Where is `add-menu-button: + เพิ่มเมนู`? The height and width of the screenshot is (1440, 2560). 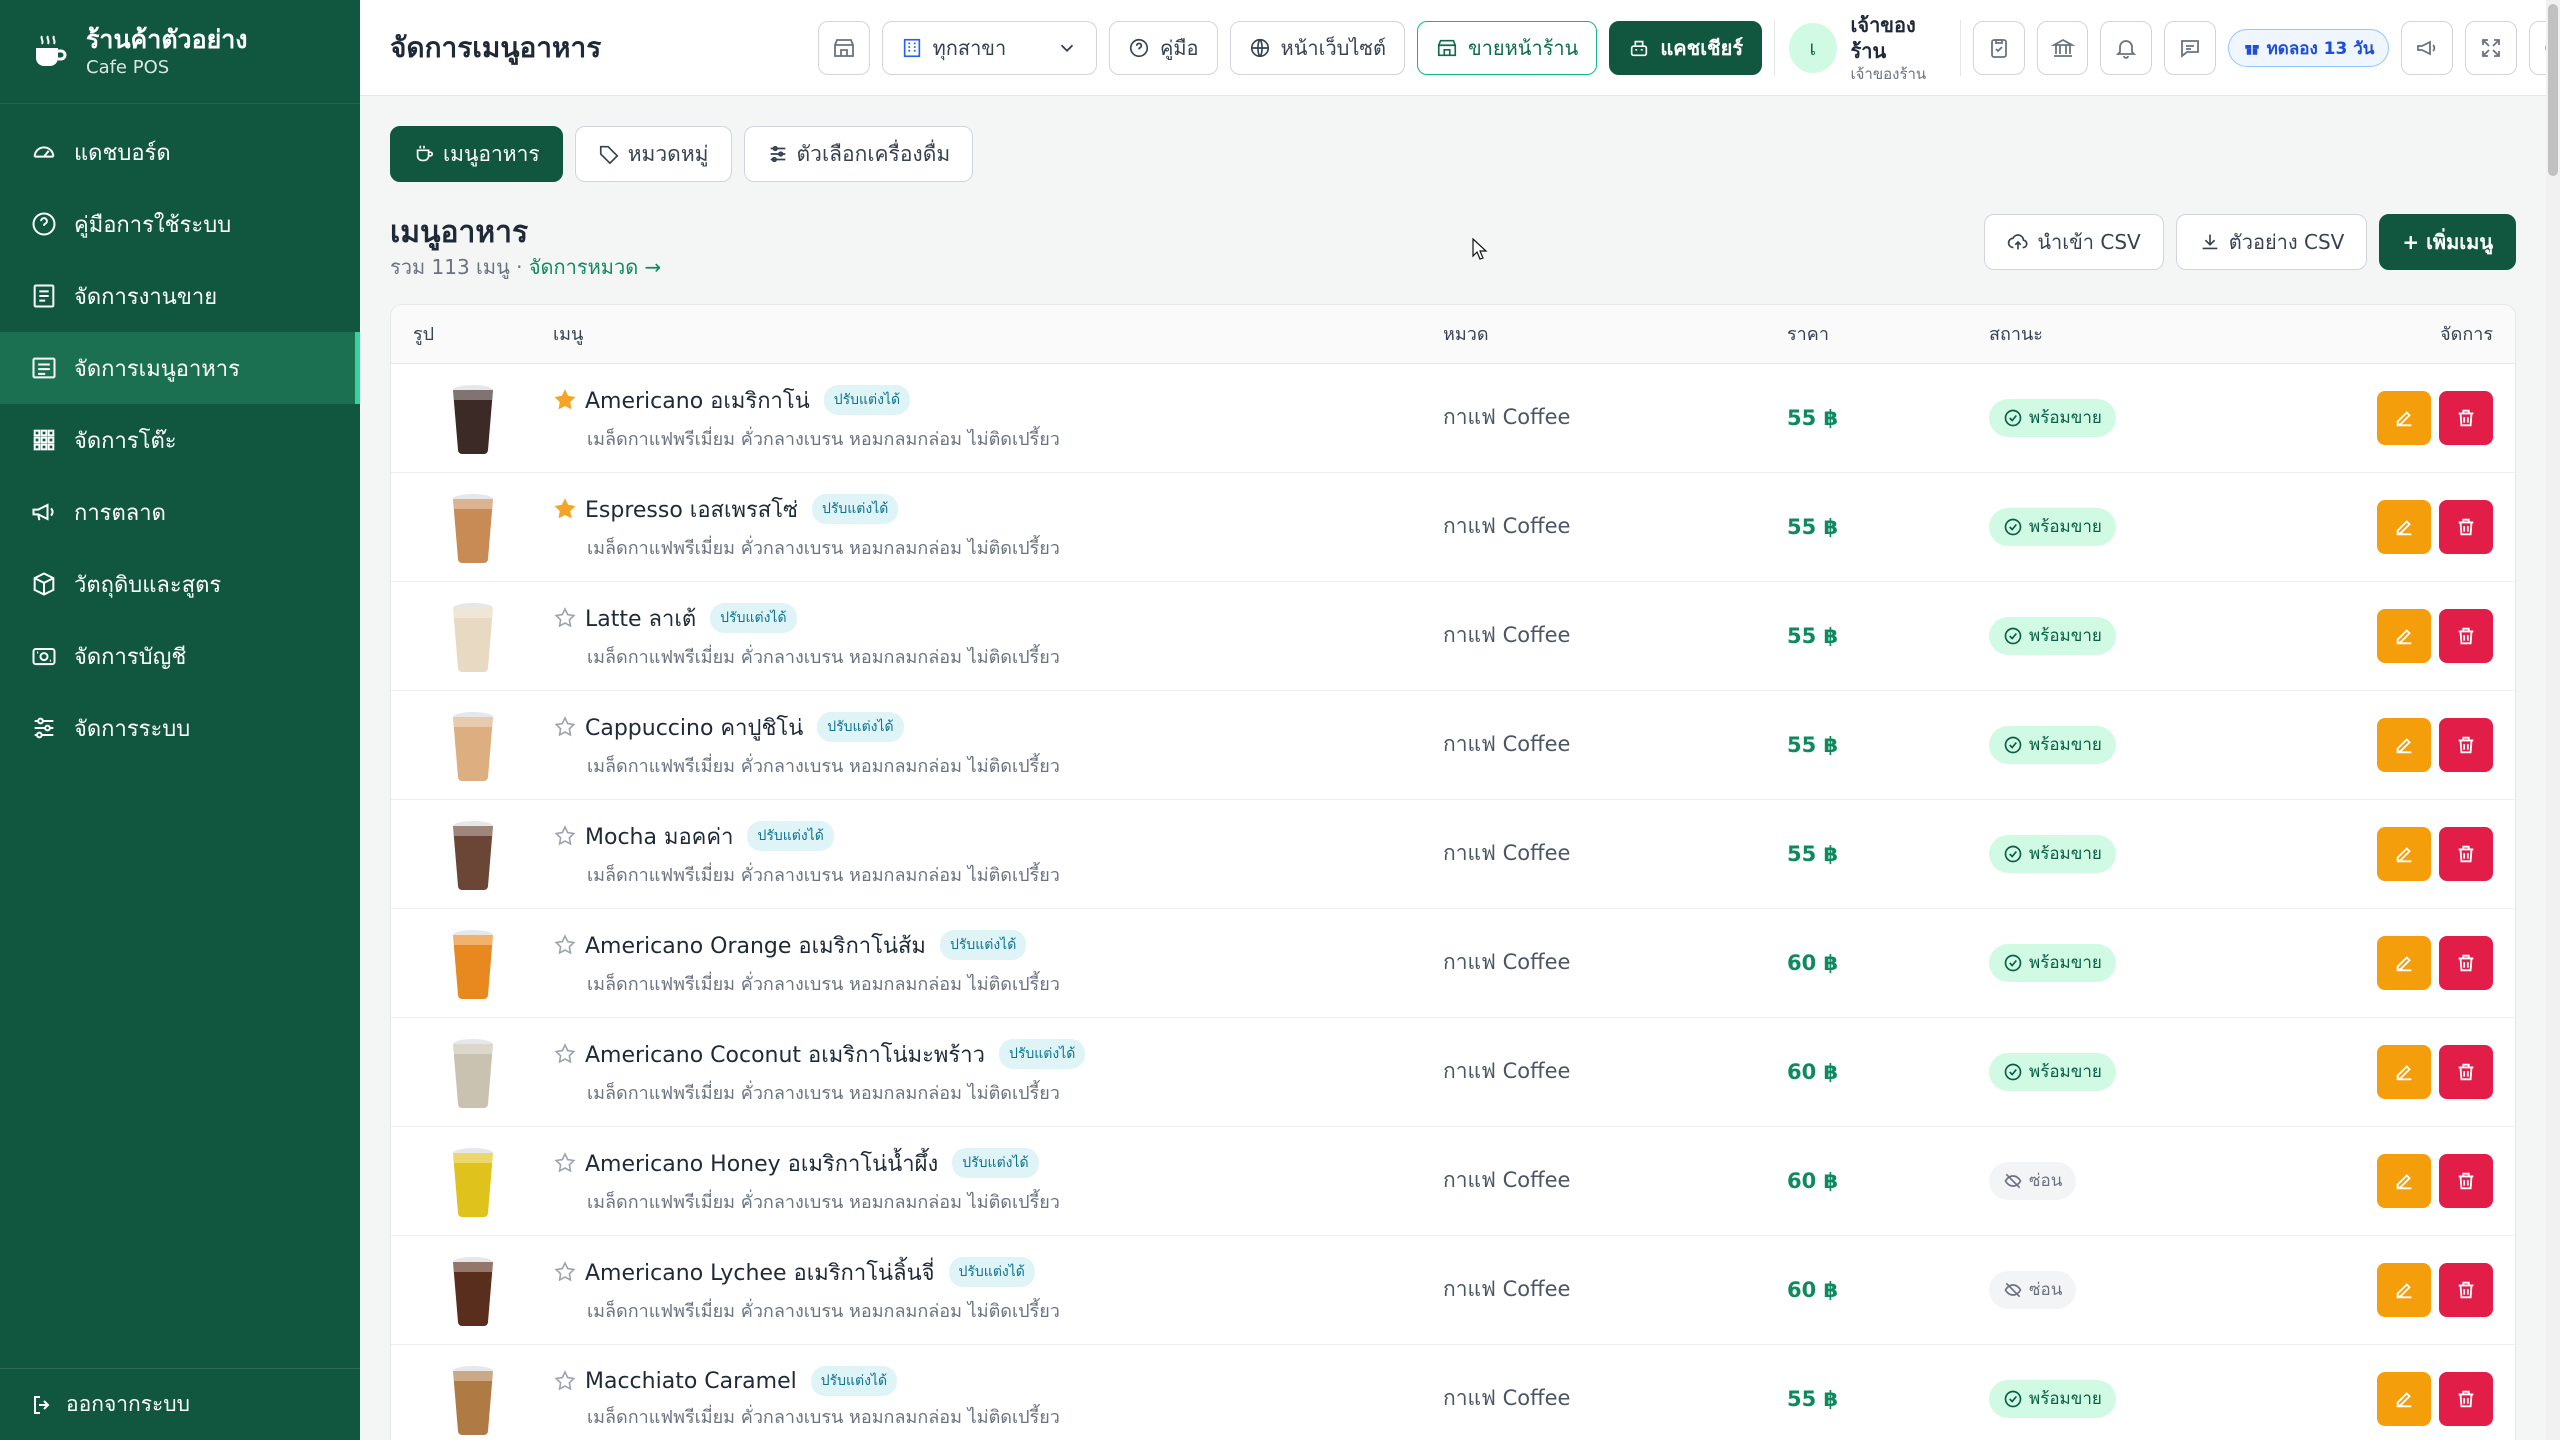 add-menu-button: + เพิ่มเมนู is located at coordinates (2447, 242).